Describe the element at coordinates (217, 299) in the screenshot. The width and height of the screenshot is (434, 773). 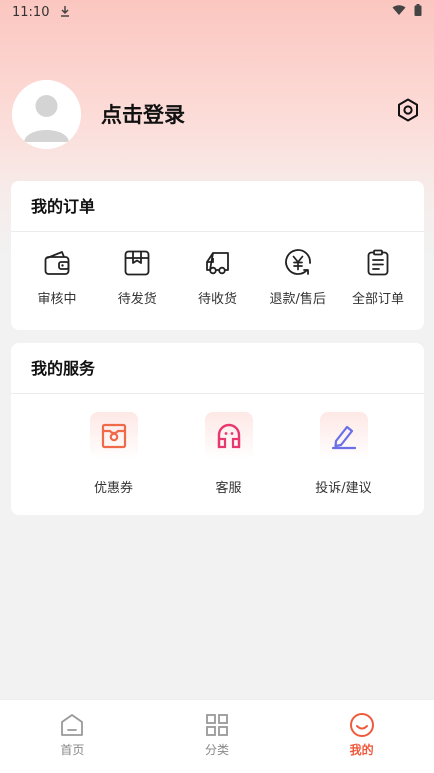
I see `order-item-label: 待收货` at that location.